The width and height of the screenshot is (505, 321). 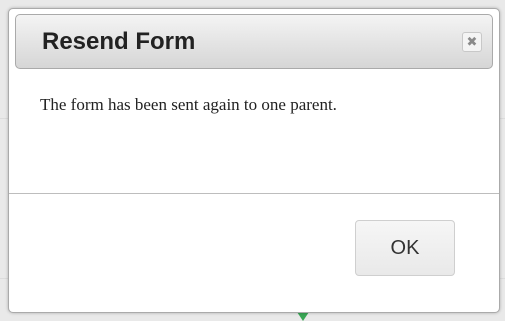 I want to click on dialog-divider, so click(x=254, y=193).